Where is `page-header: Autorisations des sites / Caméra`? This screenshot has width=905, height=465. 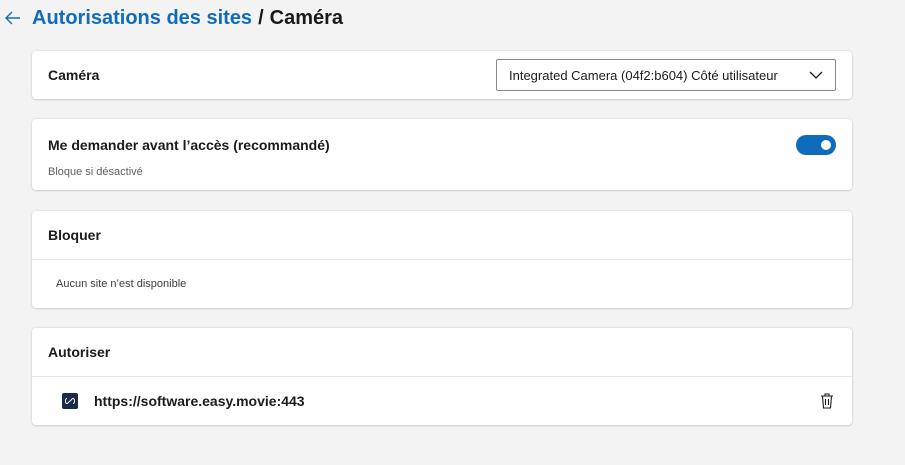 page-header: Autorisations des sites / Caméra is located at coordinates (171, 18).